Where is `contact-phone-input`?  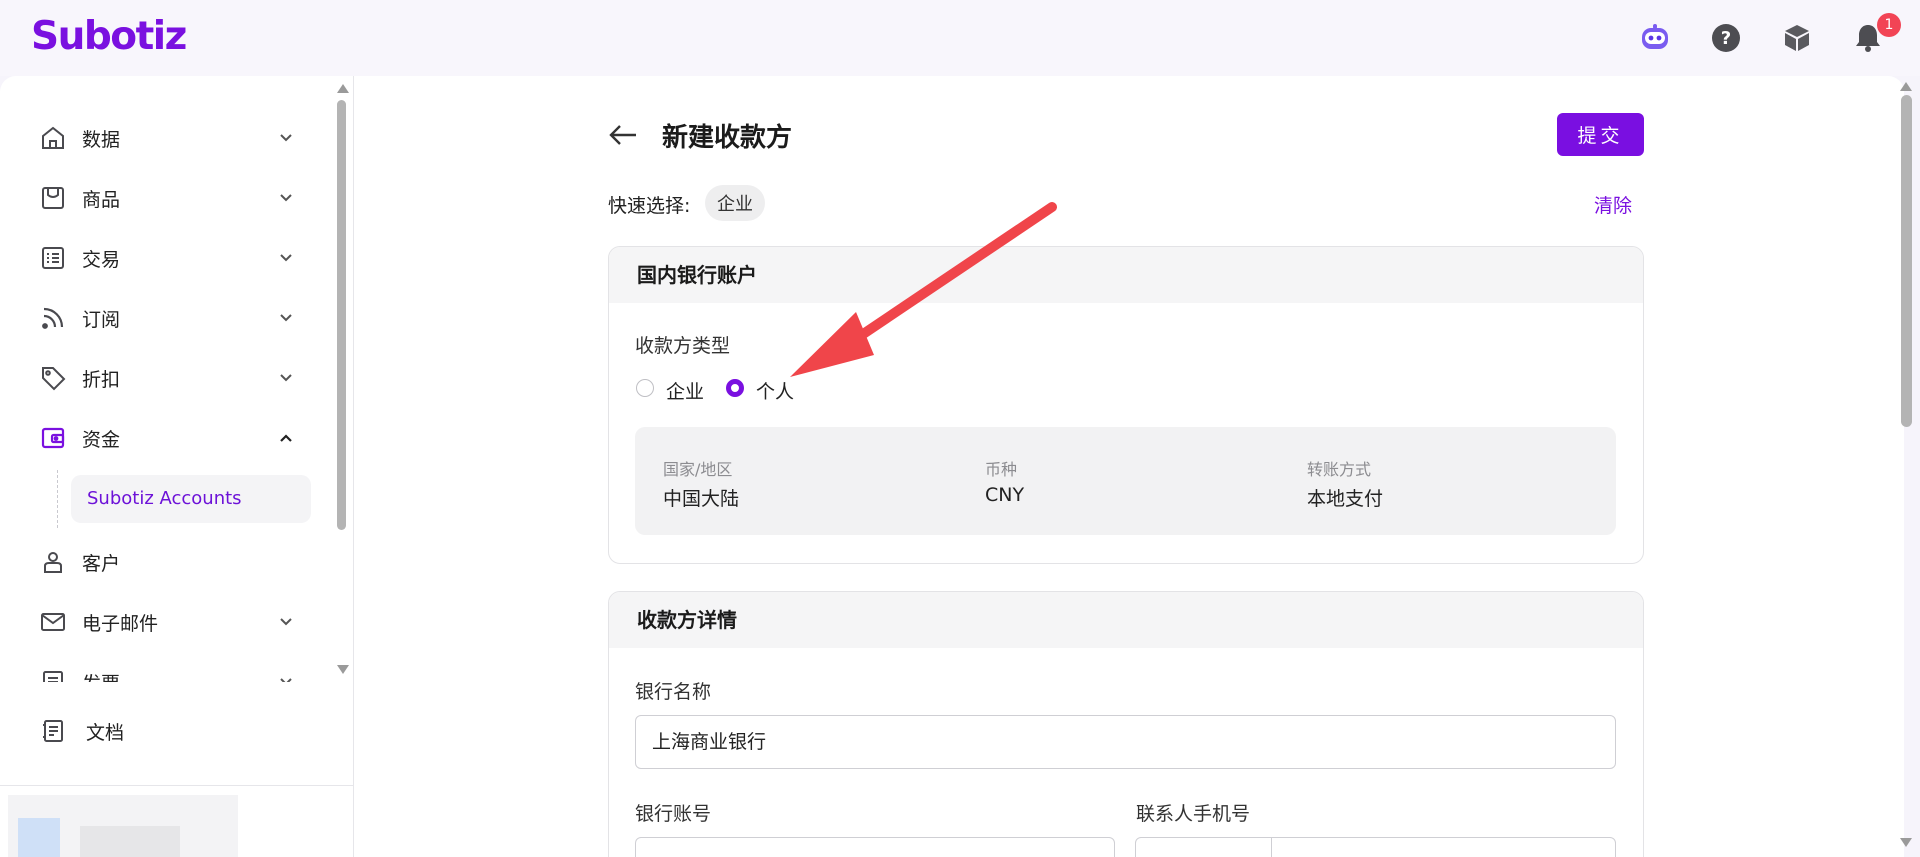
contact-phone-input is located at coordinates (1375, 847).